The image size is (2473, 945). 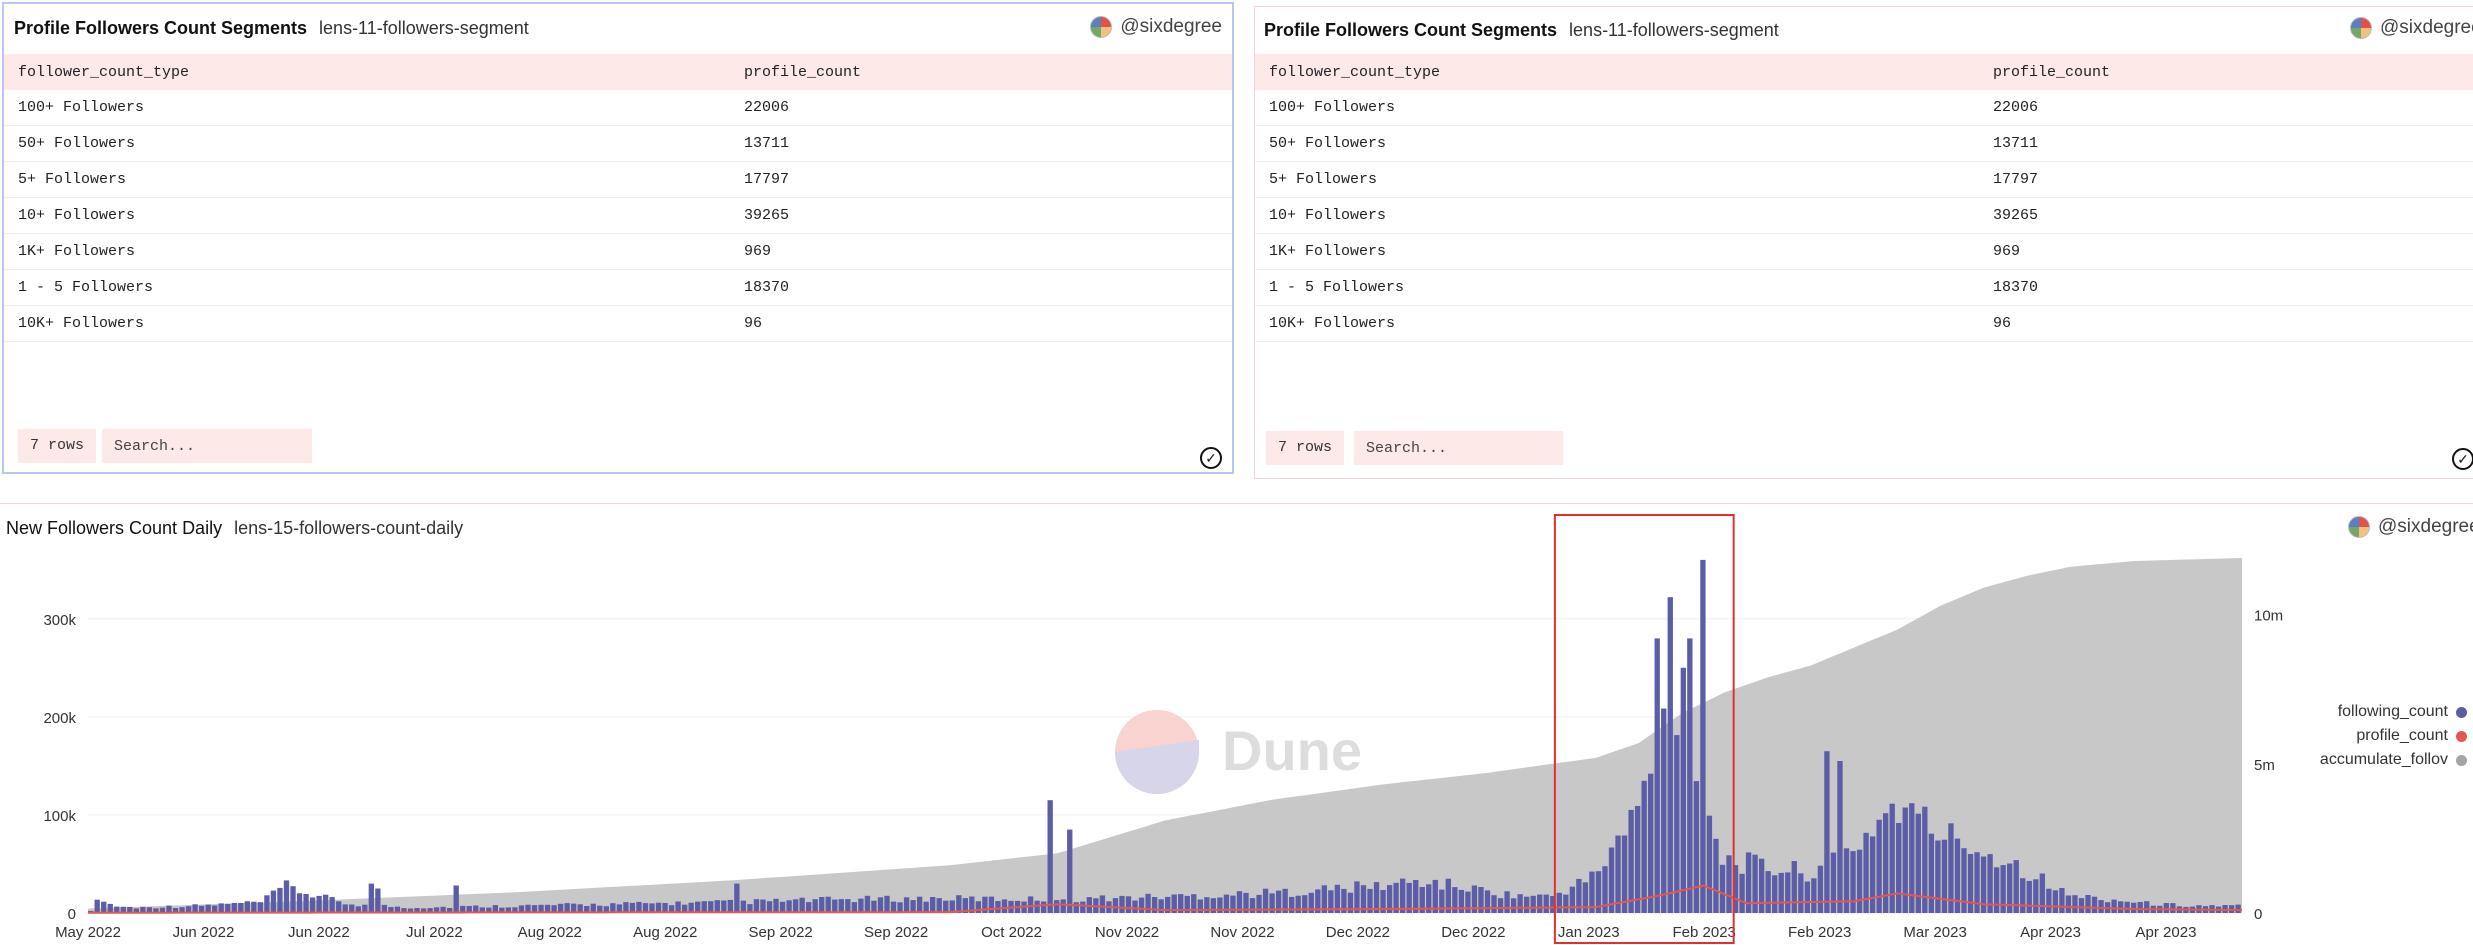 I want to click on x-tick-label: May 2022, so click(x=88, y=932).